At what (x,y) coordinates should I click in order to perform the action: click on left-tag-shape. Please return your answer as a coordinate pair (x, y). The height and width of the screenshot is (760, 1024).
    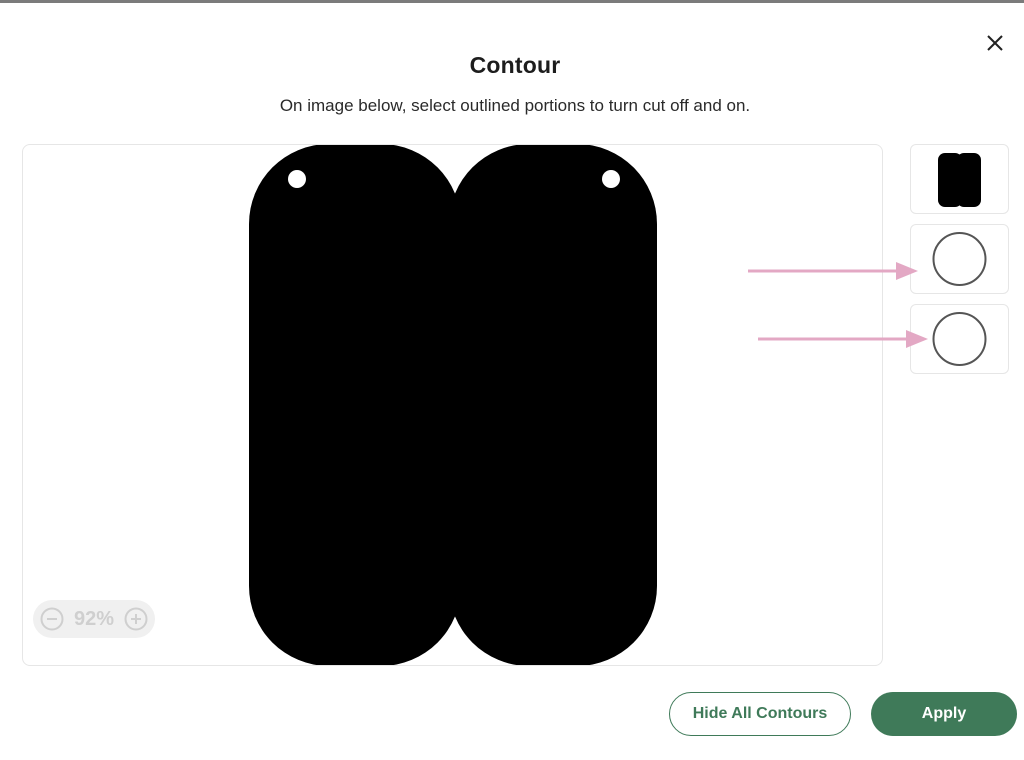
    Looking at the image, I should click on (355, 405).